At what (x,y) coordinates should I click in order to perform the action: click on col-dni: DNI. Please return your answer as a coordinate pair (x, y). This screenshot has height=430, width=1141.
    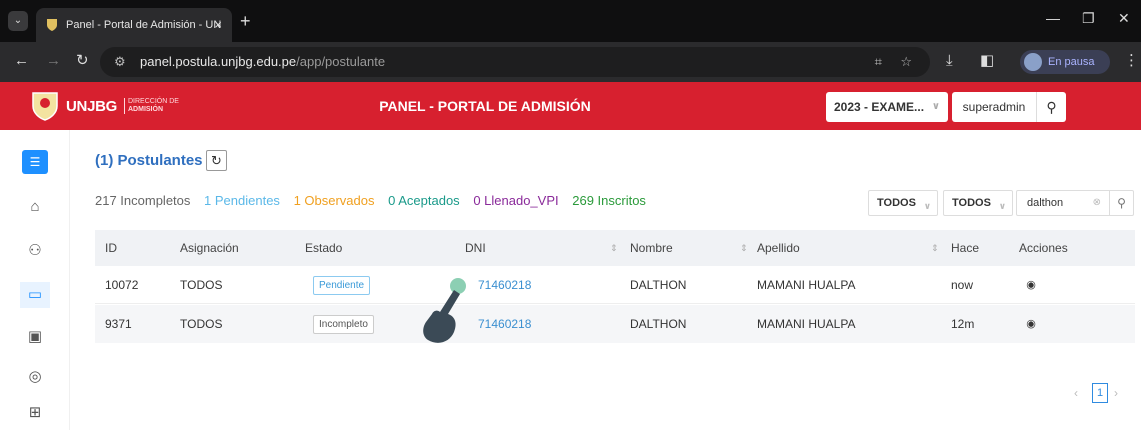
    Looking at the image, I should click on (475, 248).